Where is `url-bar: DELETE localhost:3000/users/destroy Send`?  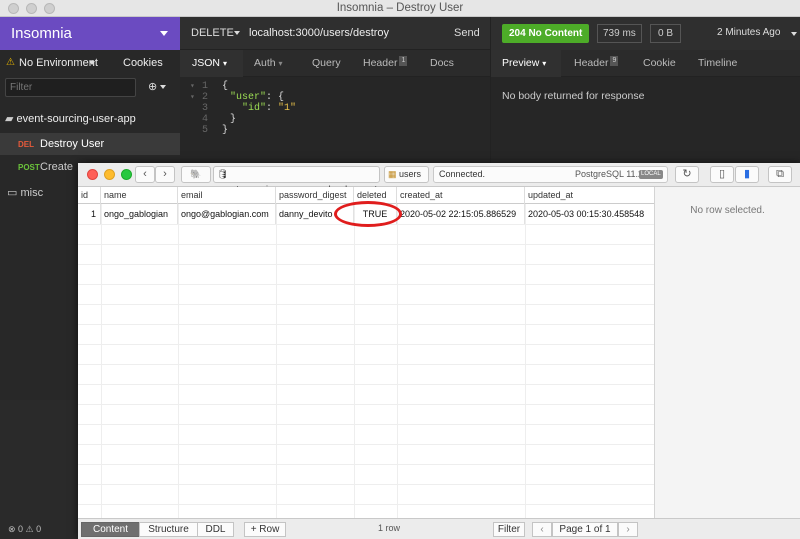
url-bar: DELETE localhost:3000/users/destroy Send is located at coordinates (335, 33).